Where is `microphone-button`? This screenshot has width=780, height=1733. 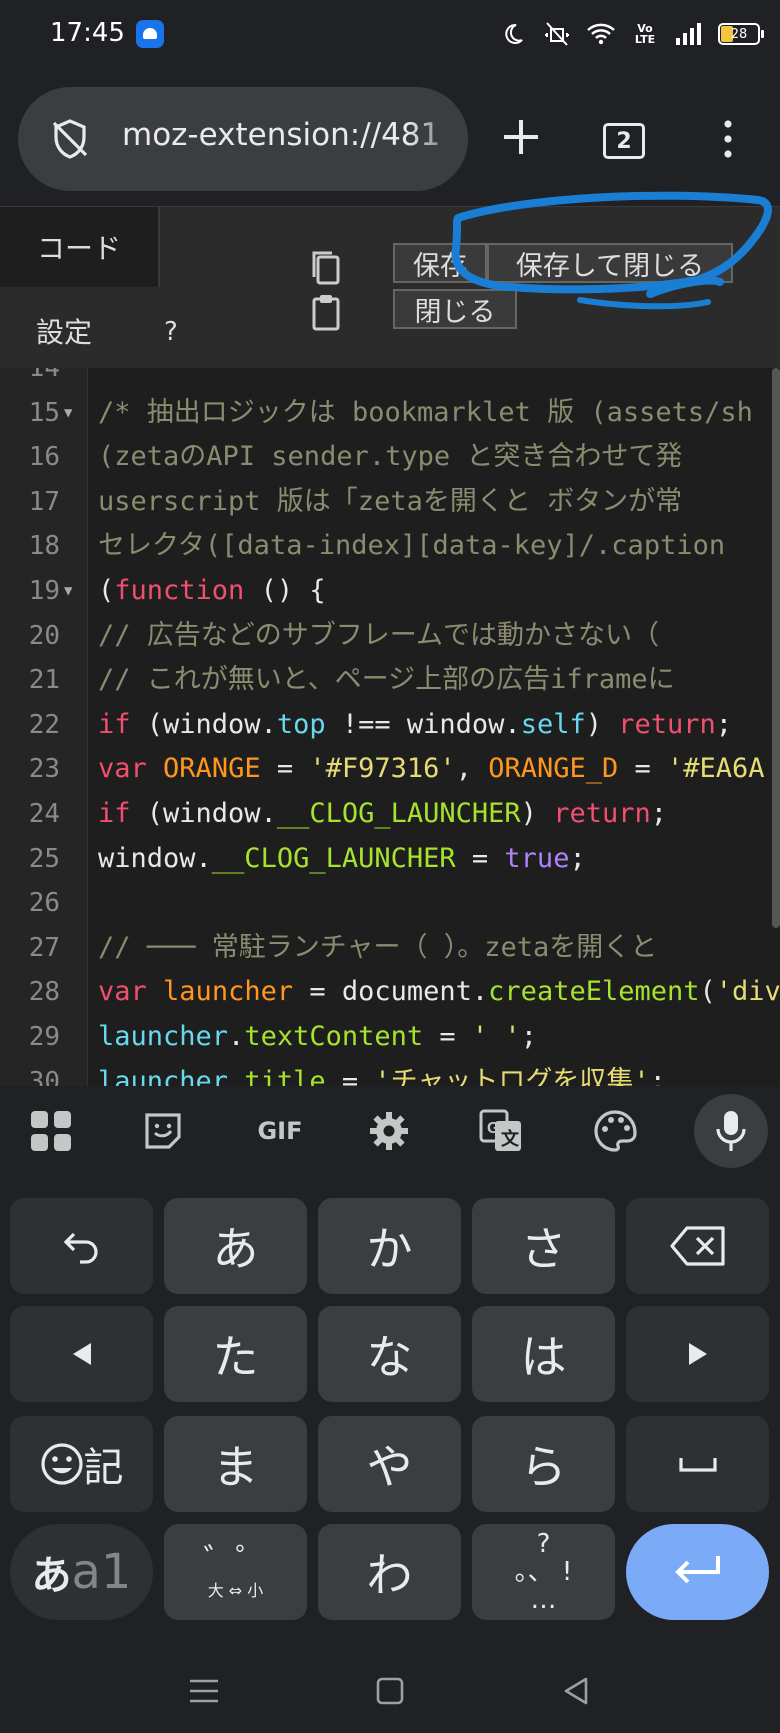
microphone-button is located at coordinates (731, 1131).